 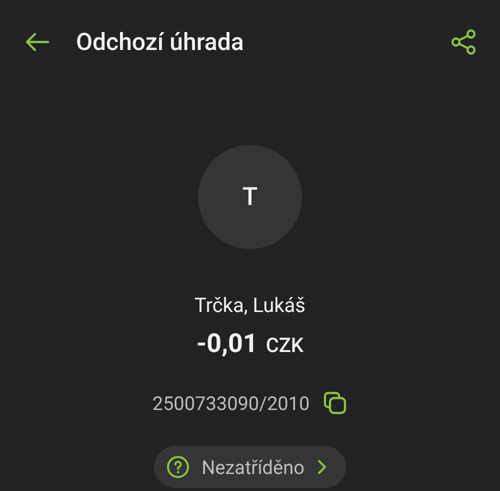 I want to click on share-icon, so click(x=464, y=42).